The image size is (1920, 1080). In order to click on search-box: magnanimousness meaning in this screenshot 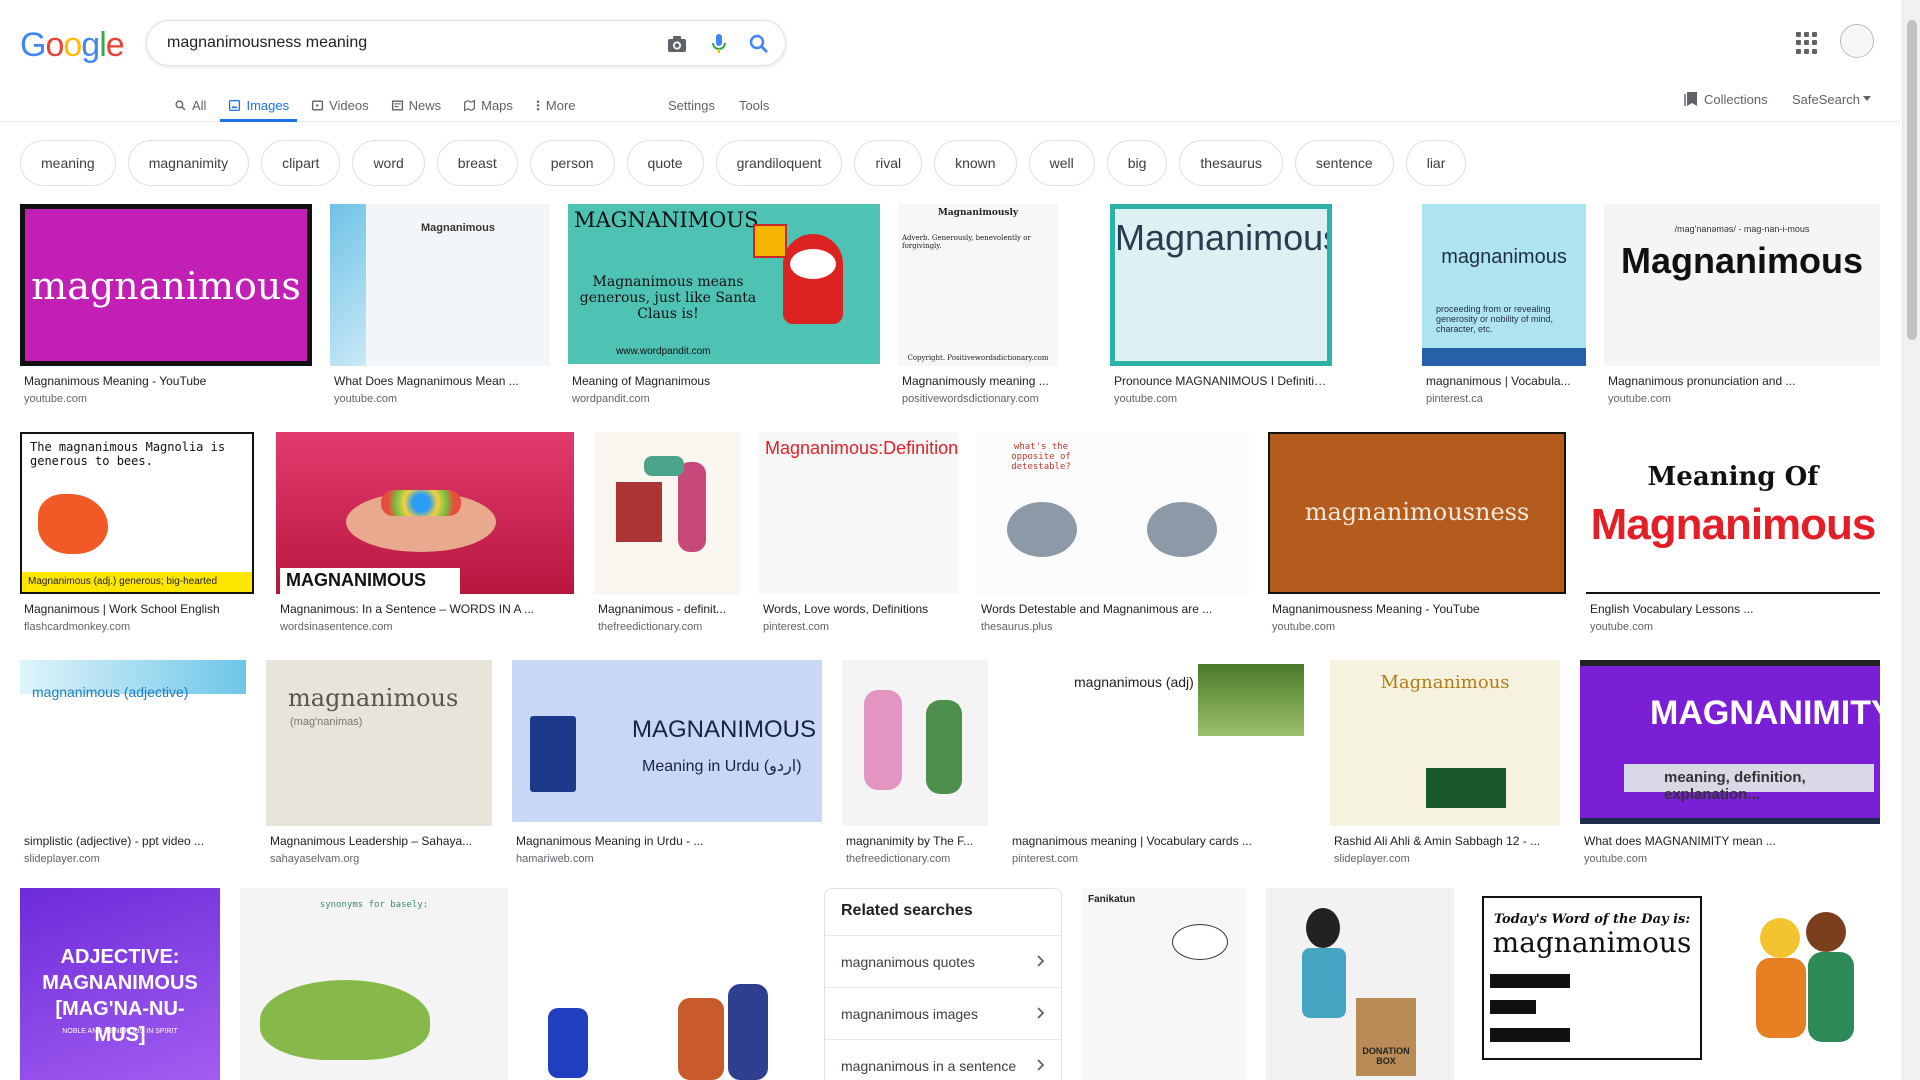, I will do `click(466, 43)`.